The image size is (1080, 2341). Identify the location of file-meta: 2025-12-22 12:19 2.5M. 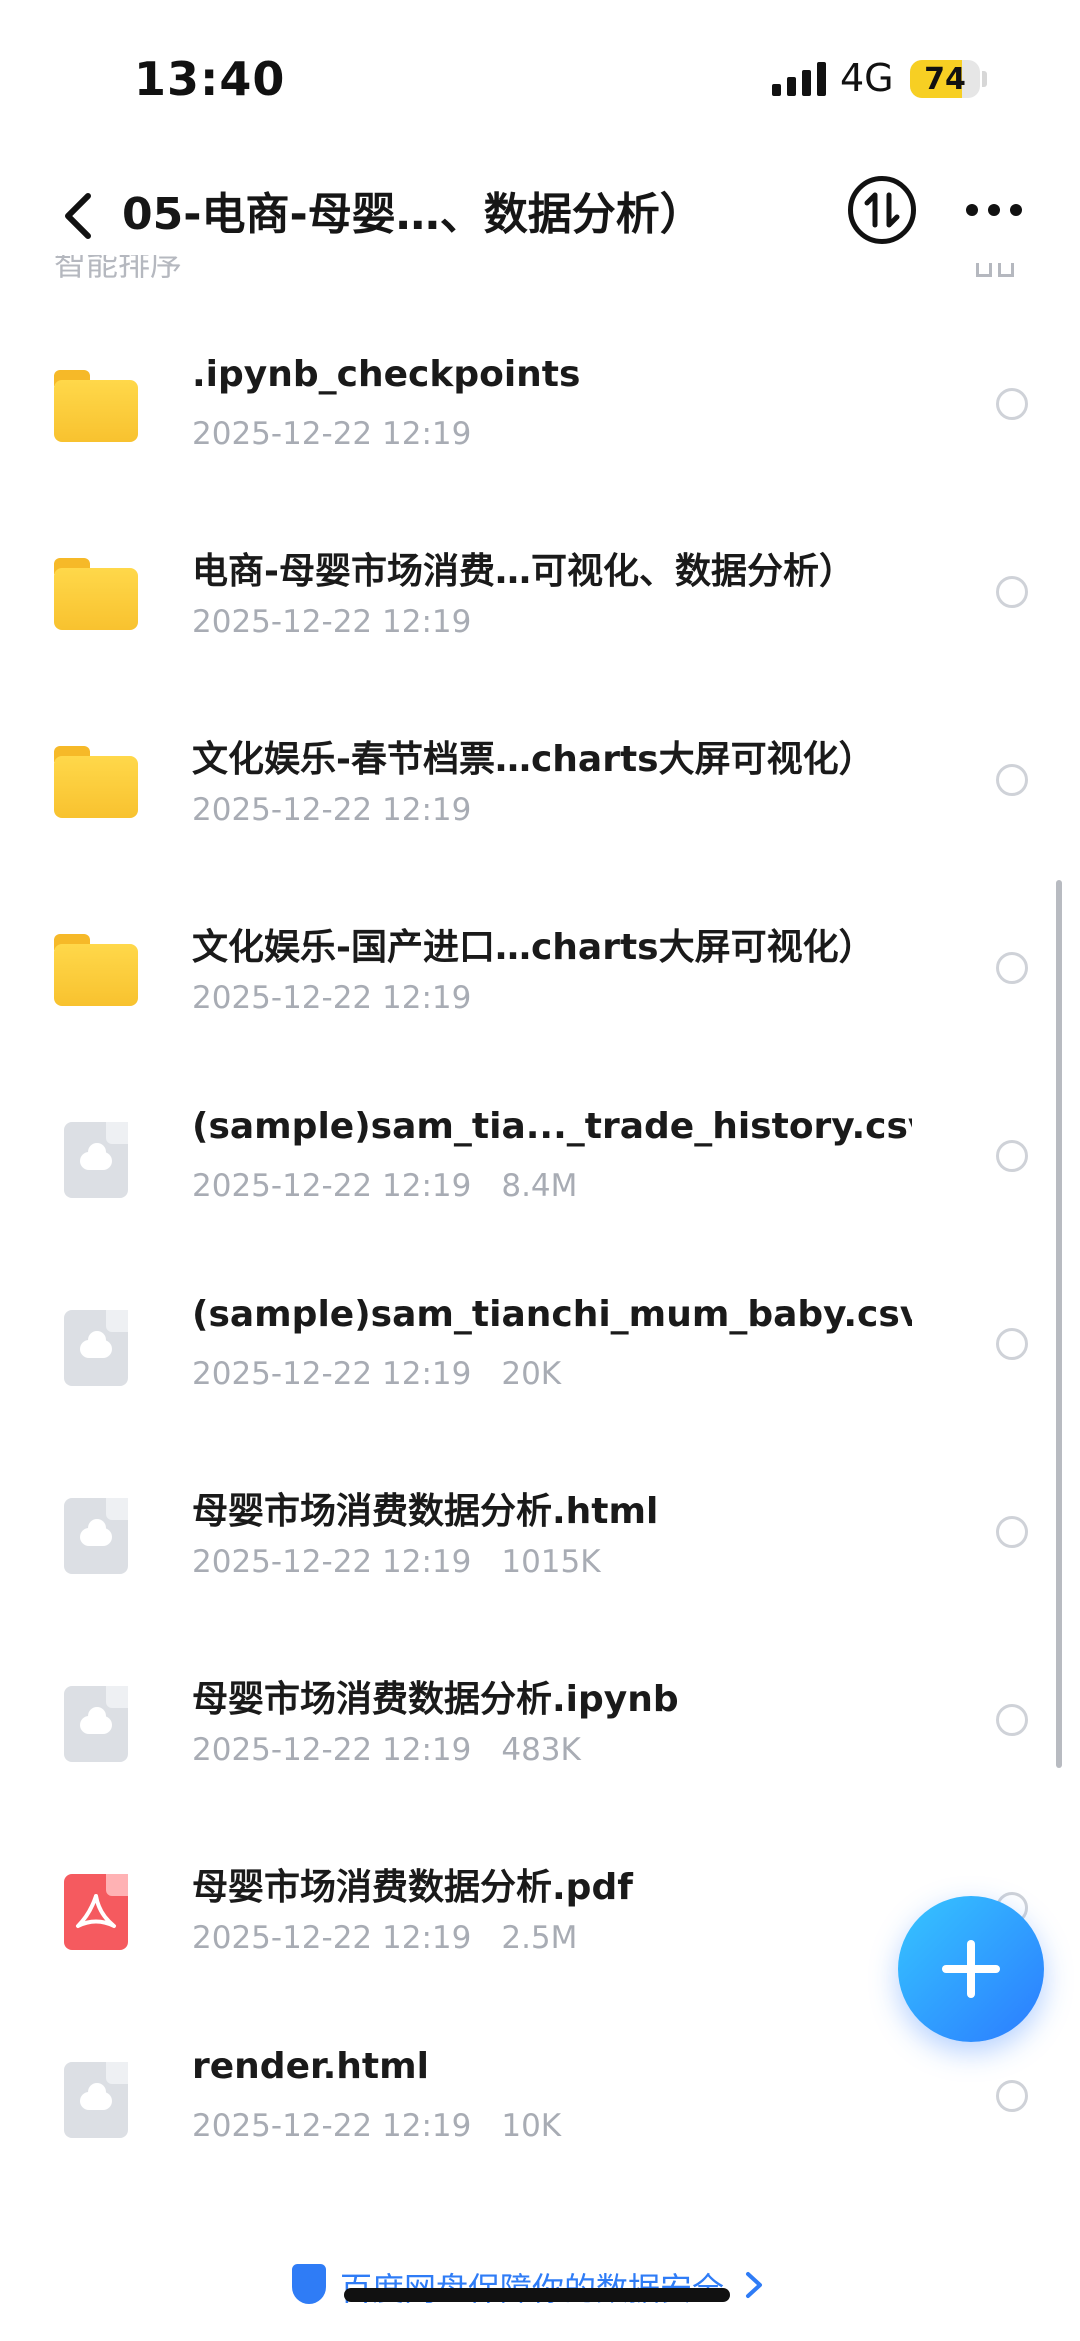
(384, 1938).